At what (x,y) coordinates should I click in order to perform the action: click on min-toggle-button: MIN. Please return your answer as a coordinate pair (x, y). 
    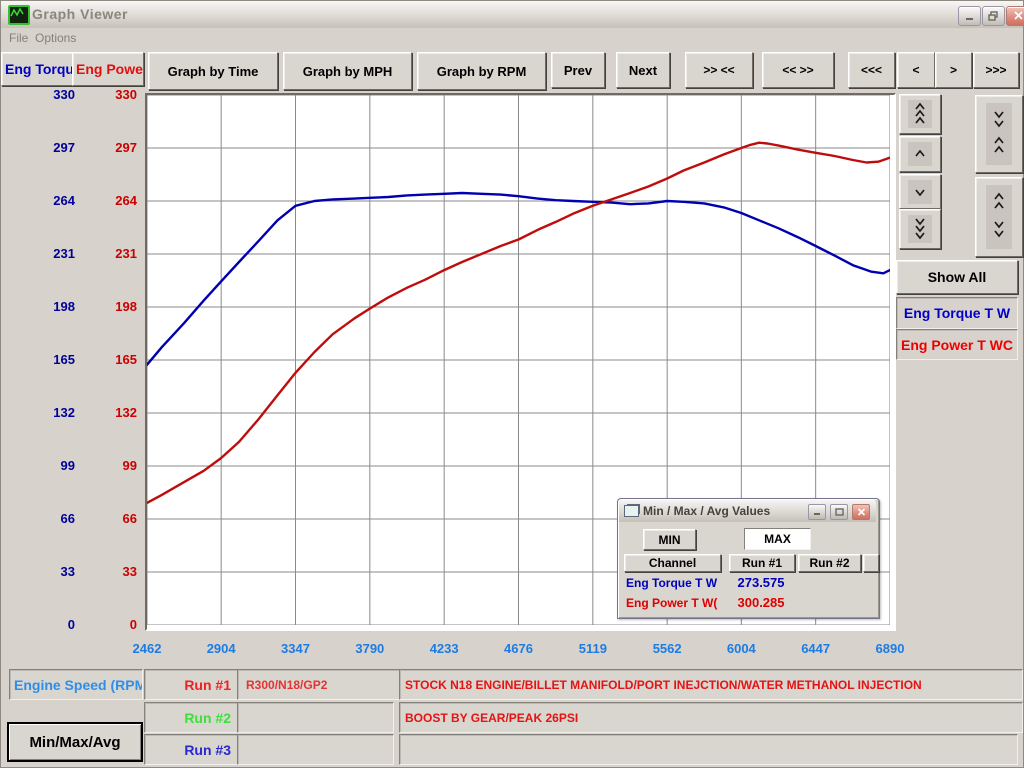
    Looking at the image, I should click on (669, 539).